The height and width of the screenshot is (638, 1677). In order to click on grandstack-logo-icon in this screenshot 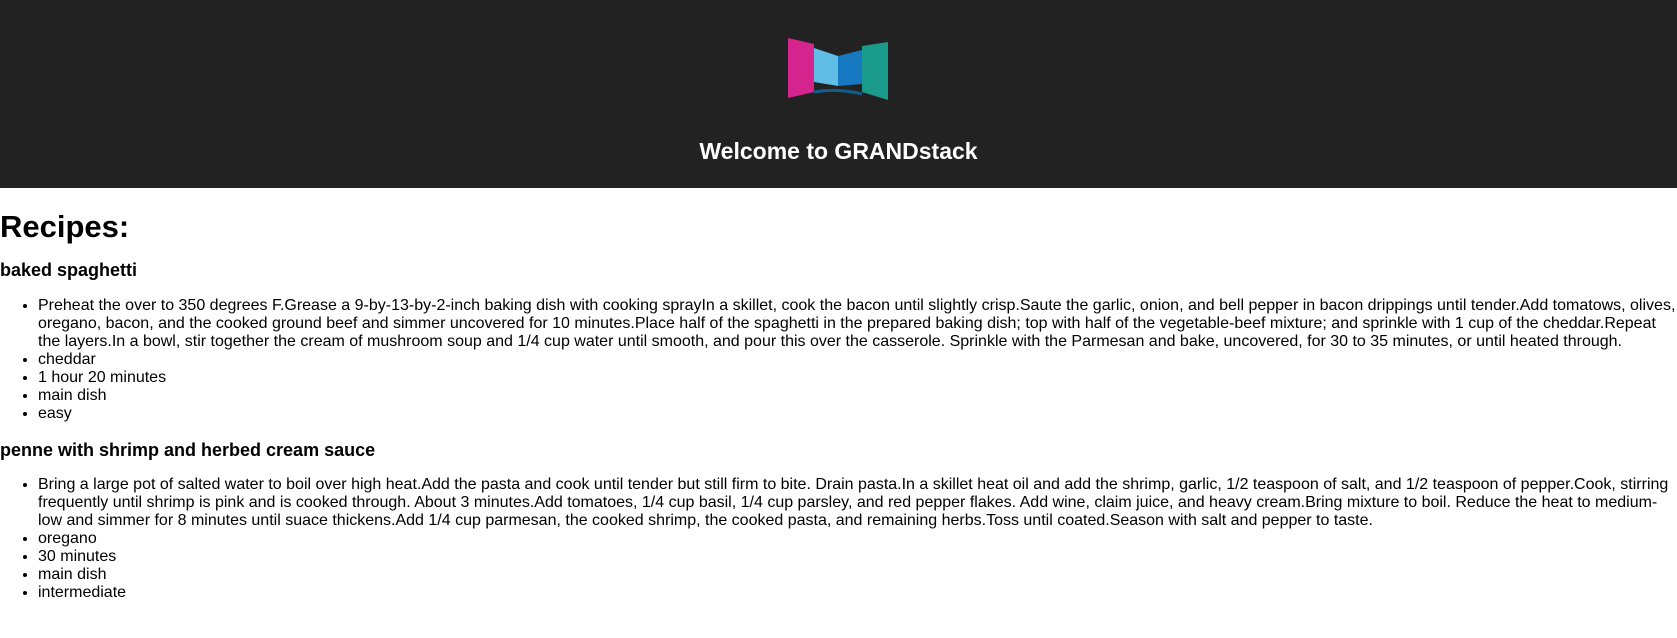, I will do `click(838, 69)`.